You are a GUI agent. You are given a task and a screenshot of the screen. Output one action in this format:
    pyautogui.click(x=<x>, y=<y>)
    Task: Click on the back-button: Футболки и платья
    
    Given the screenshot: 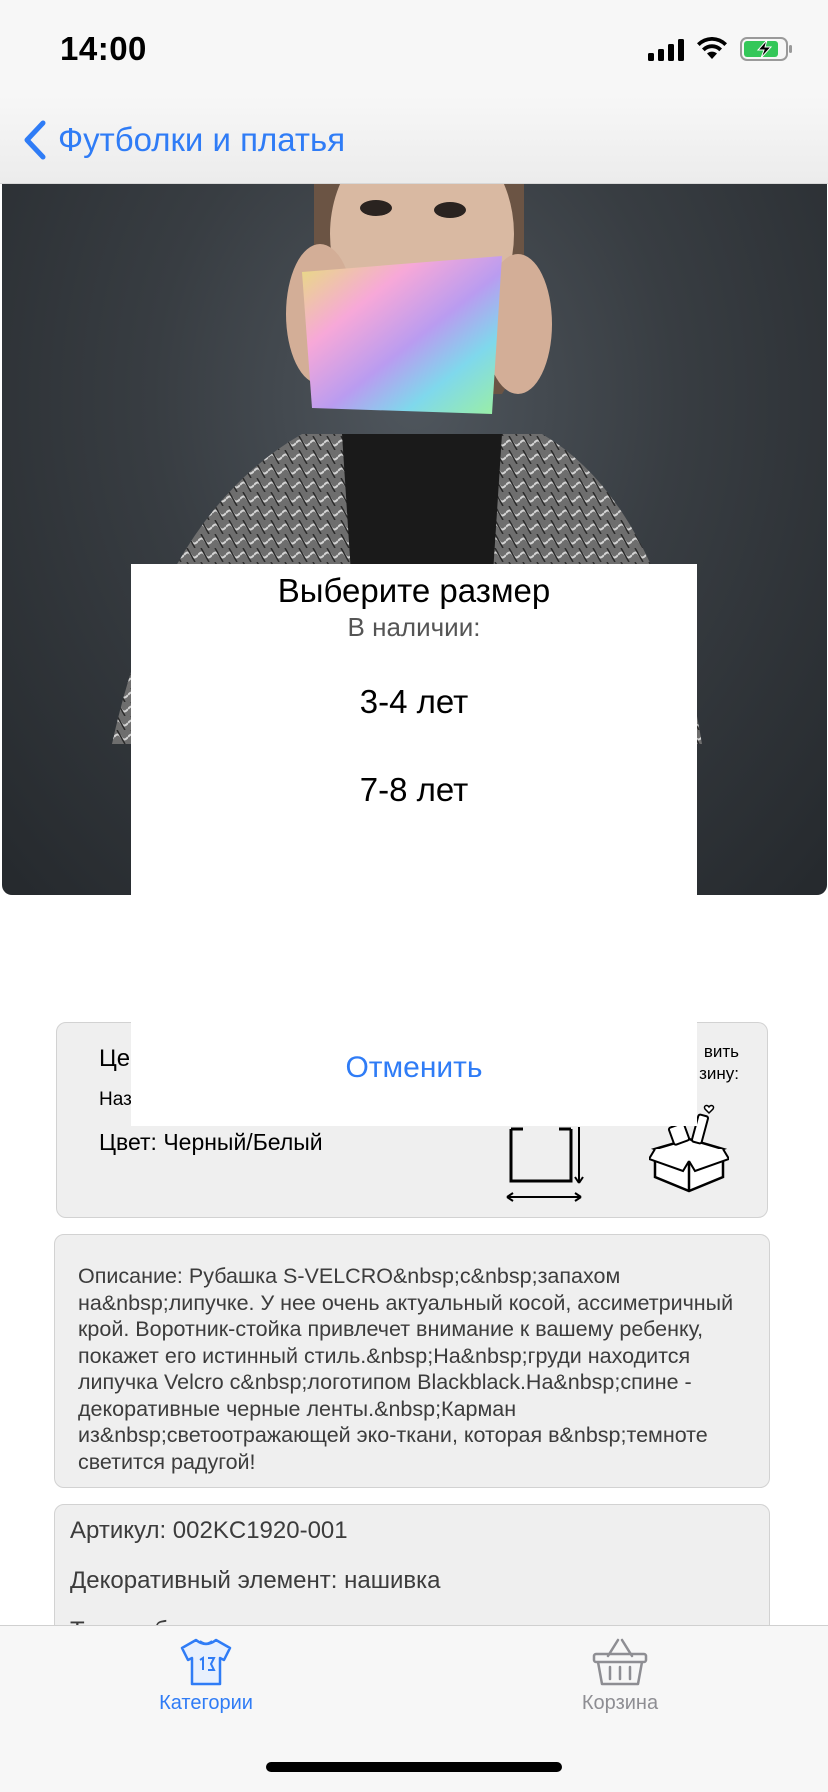 What is the action you would take?
    pyautogui.click(x=183, y=140)
    